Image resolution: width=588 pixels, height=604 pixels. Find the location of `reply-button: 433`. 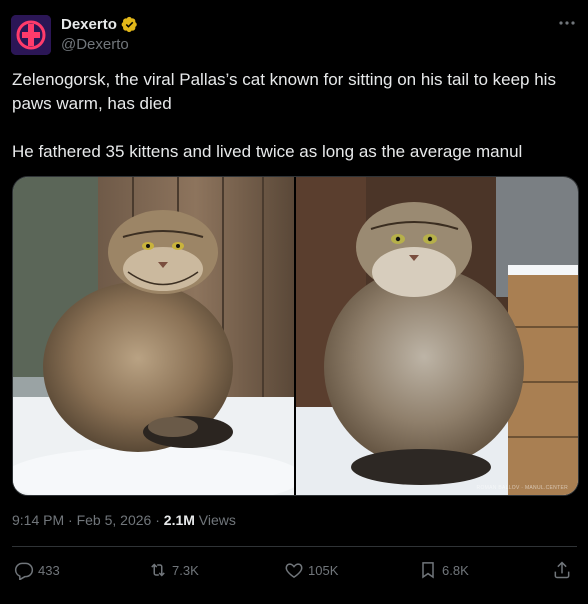

reply-button: 433 is located at coordinates (37, 570).